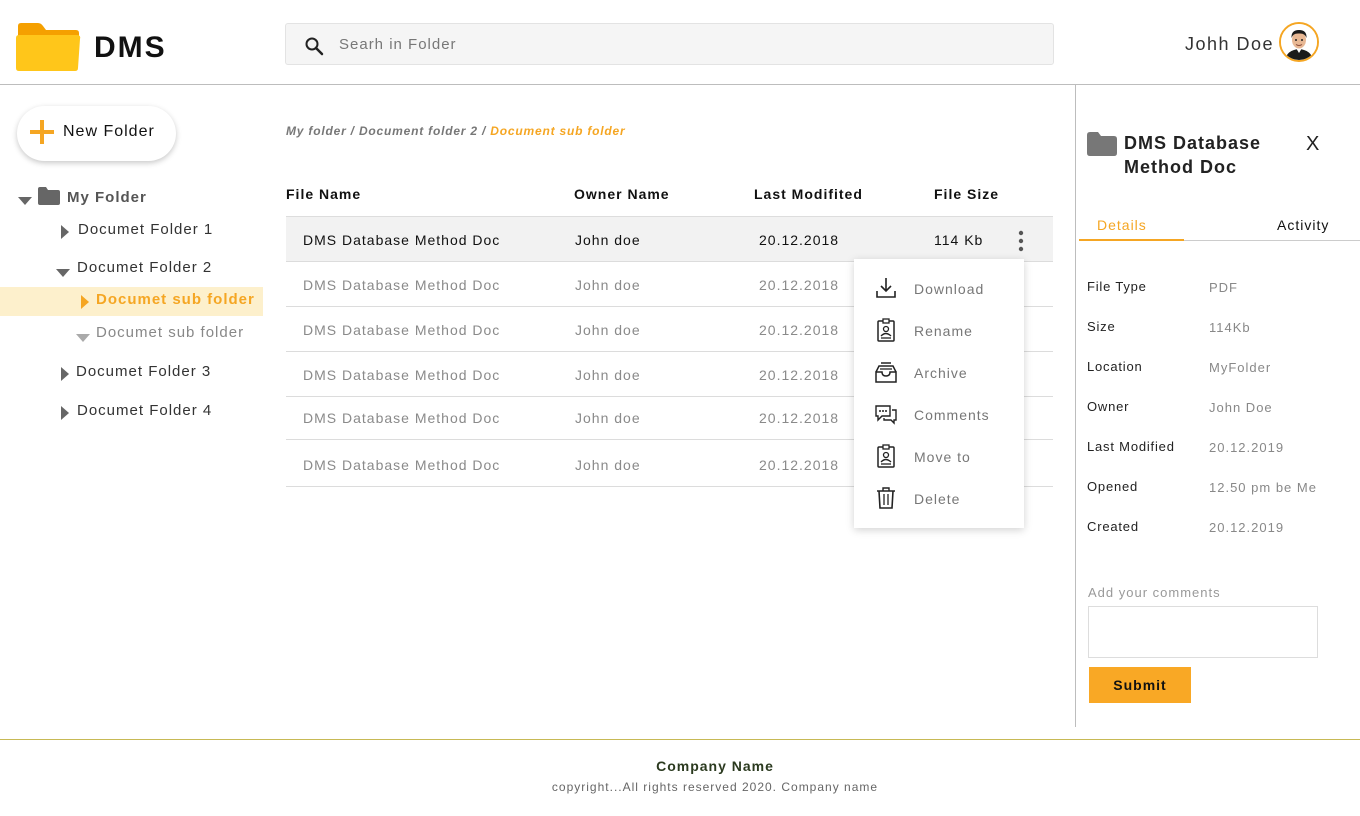 The image size is (1360, 816). I want to click on menu-item-label: Delete, so click(937, 499).